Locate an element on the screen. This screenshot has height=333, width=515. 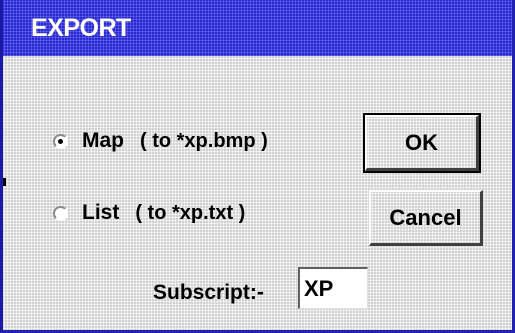
radio-option-list: List ( to *xp.txt ) is located at coordinates (149, 213).